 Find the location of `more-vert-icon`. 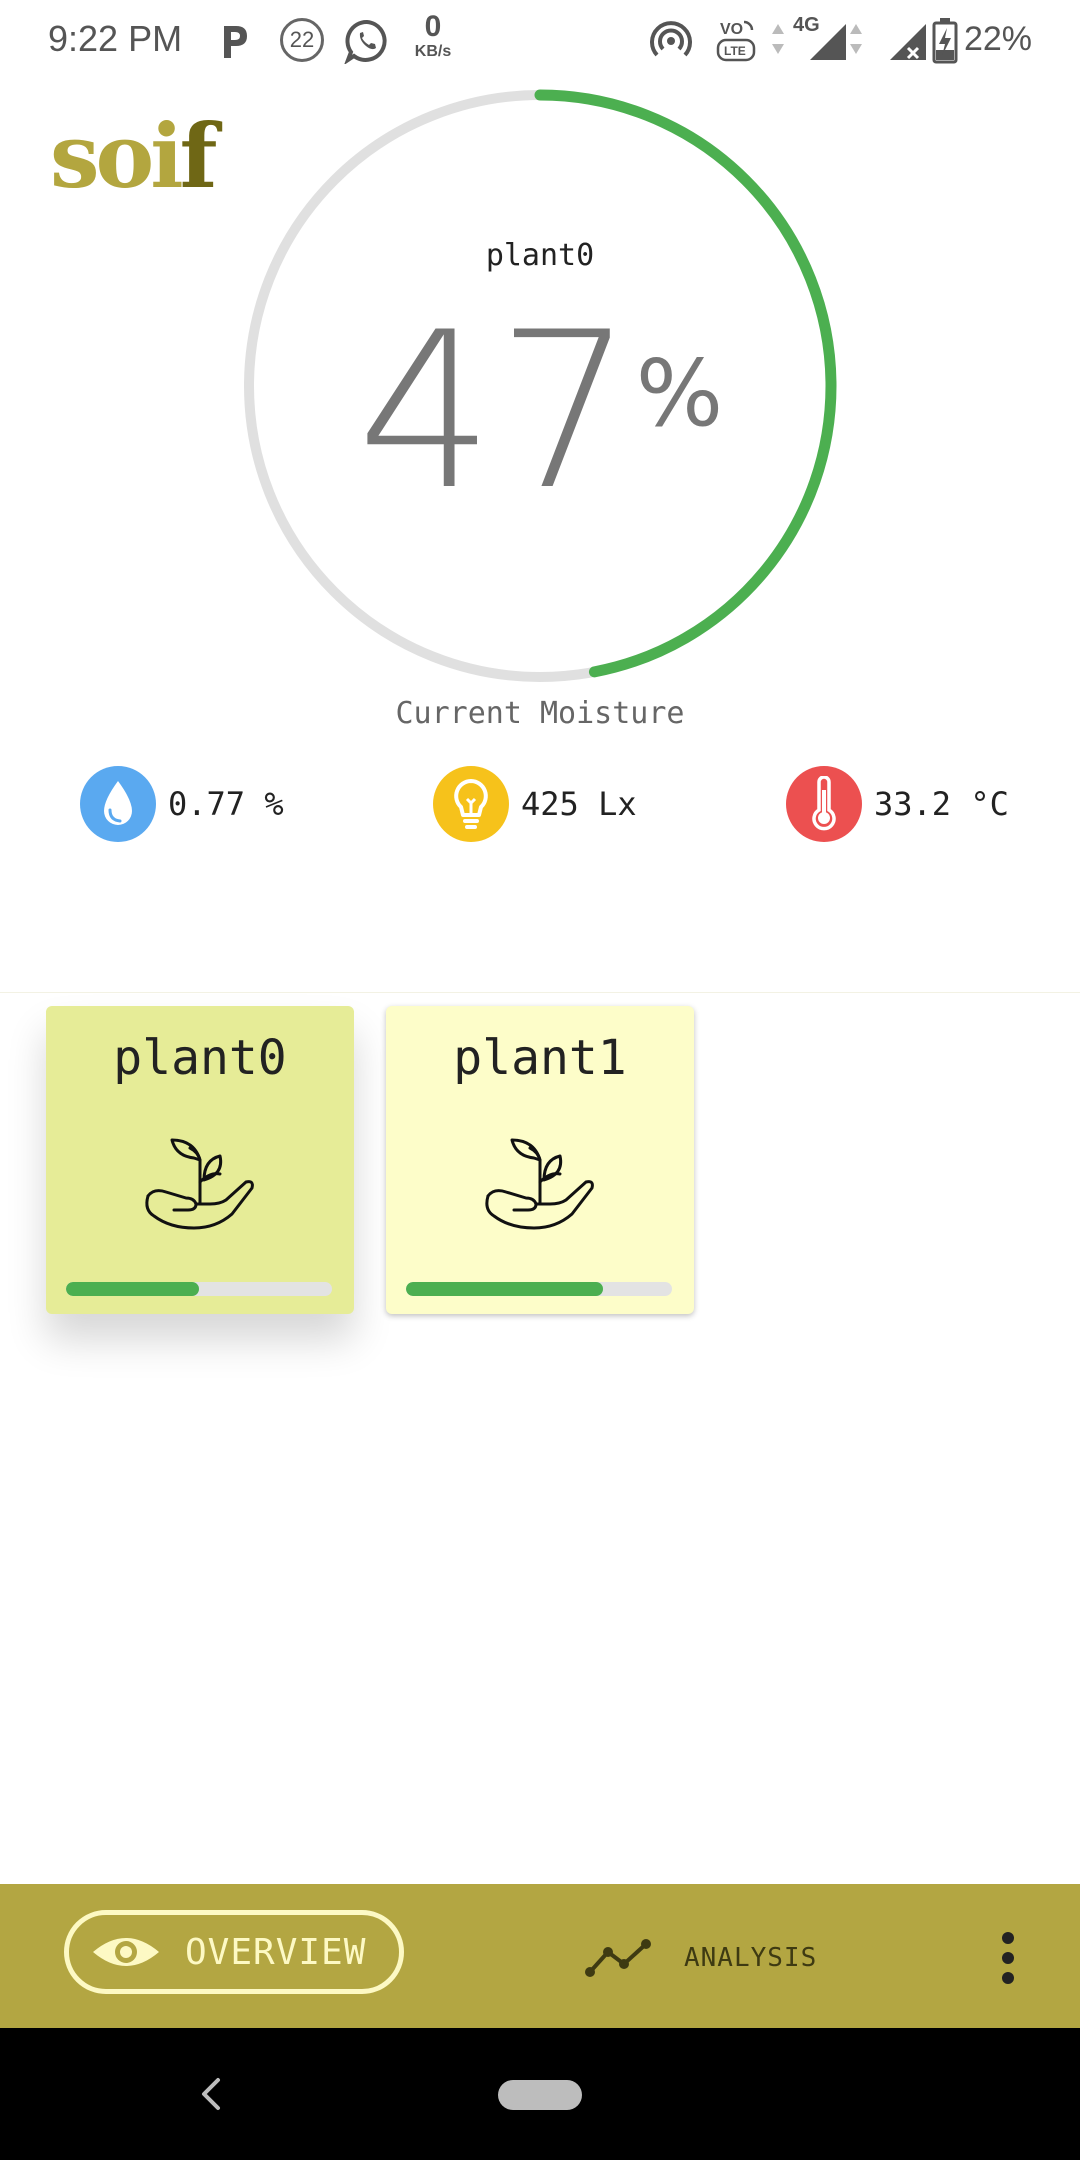

more-vert-icon is located at coordinates (1008, 1958).